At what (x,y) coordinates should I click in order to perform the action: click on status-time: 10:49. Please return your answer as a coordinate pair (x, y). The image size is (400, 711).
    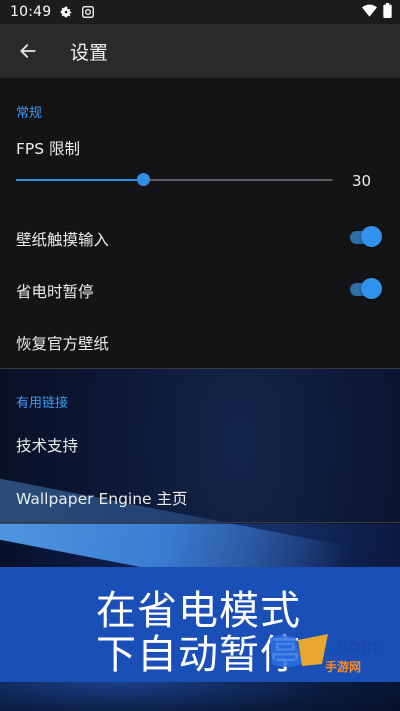
    Looking at the image, I should click on (31, 12).